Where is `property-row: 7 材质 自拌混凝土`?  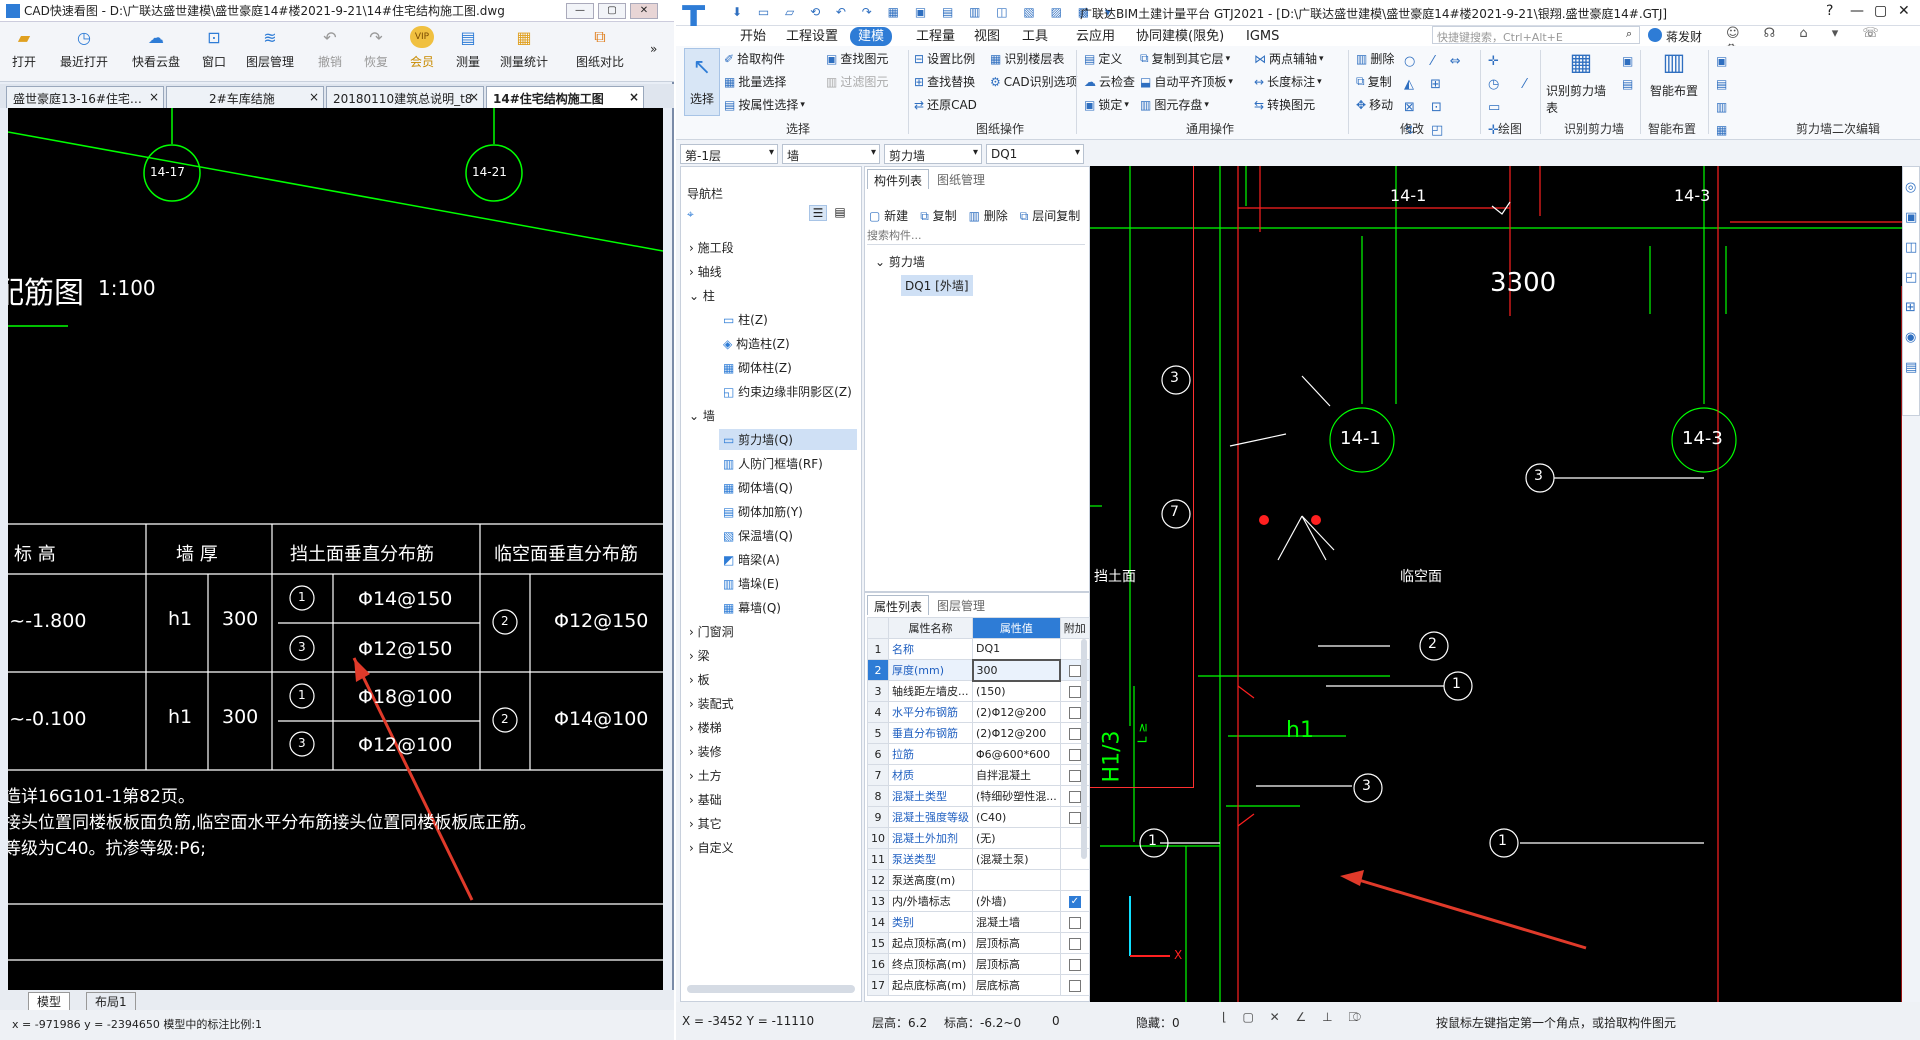 property-row: 7 材质 自拌混凝土 is located at coordinates (978, 775).